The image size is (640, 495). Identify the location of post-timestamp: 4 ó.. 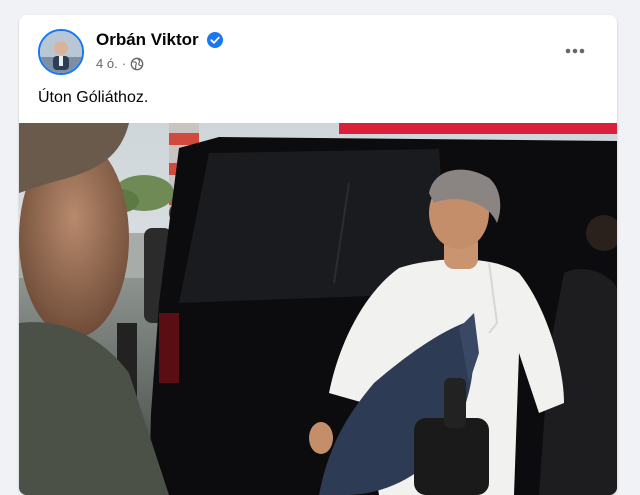
(107, 63).